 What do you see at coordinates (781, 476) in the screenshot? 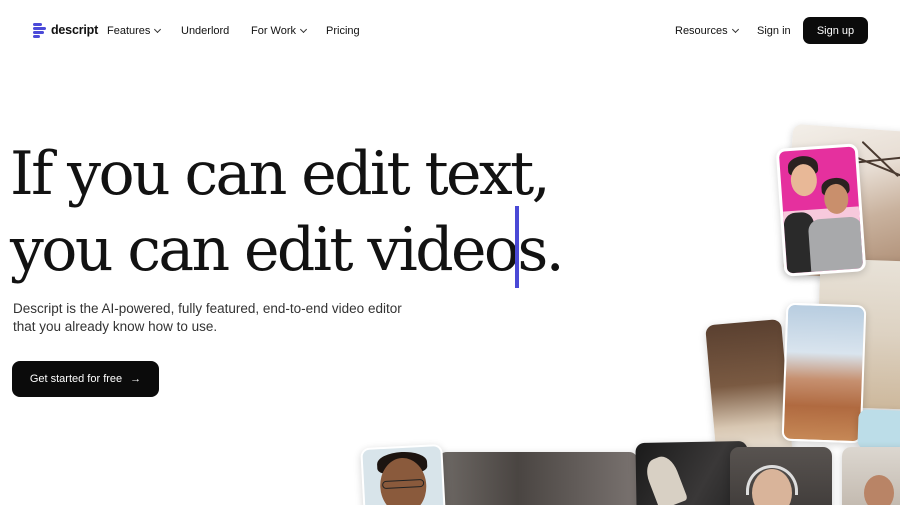
I see `video-thumbnail-headphones` at bounding box center [781, 476].